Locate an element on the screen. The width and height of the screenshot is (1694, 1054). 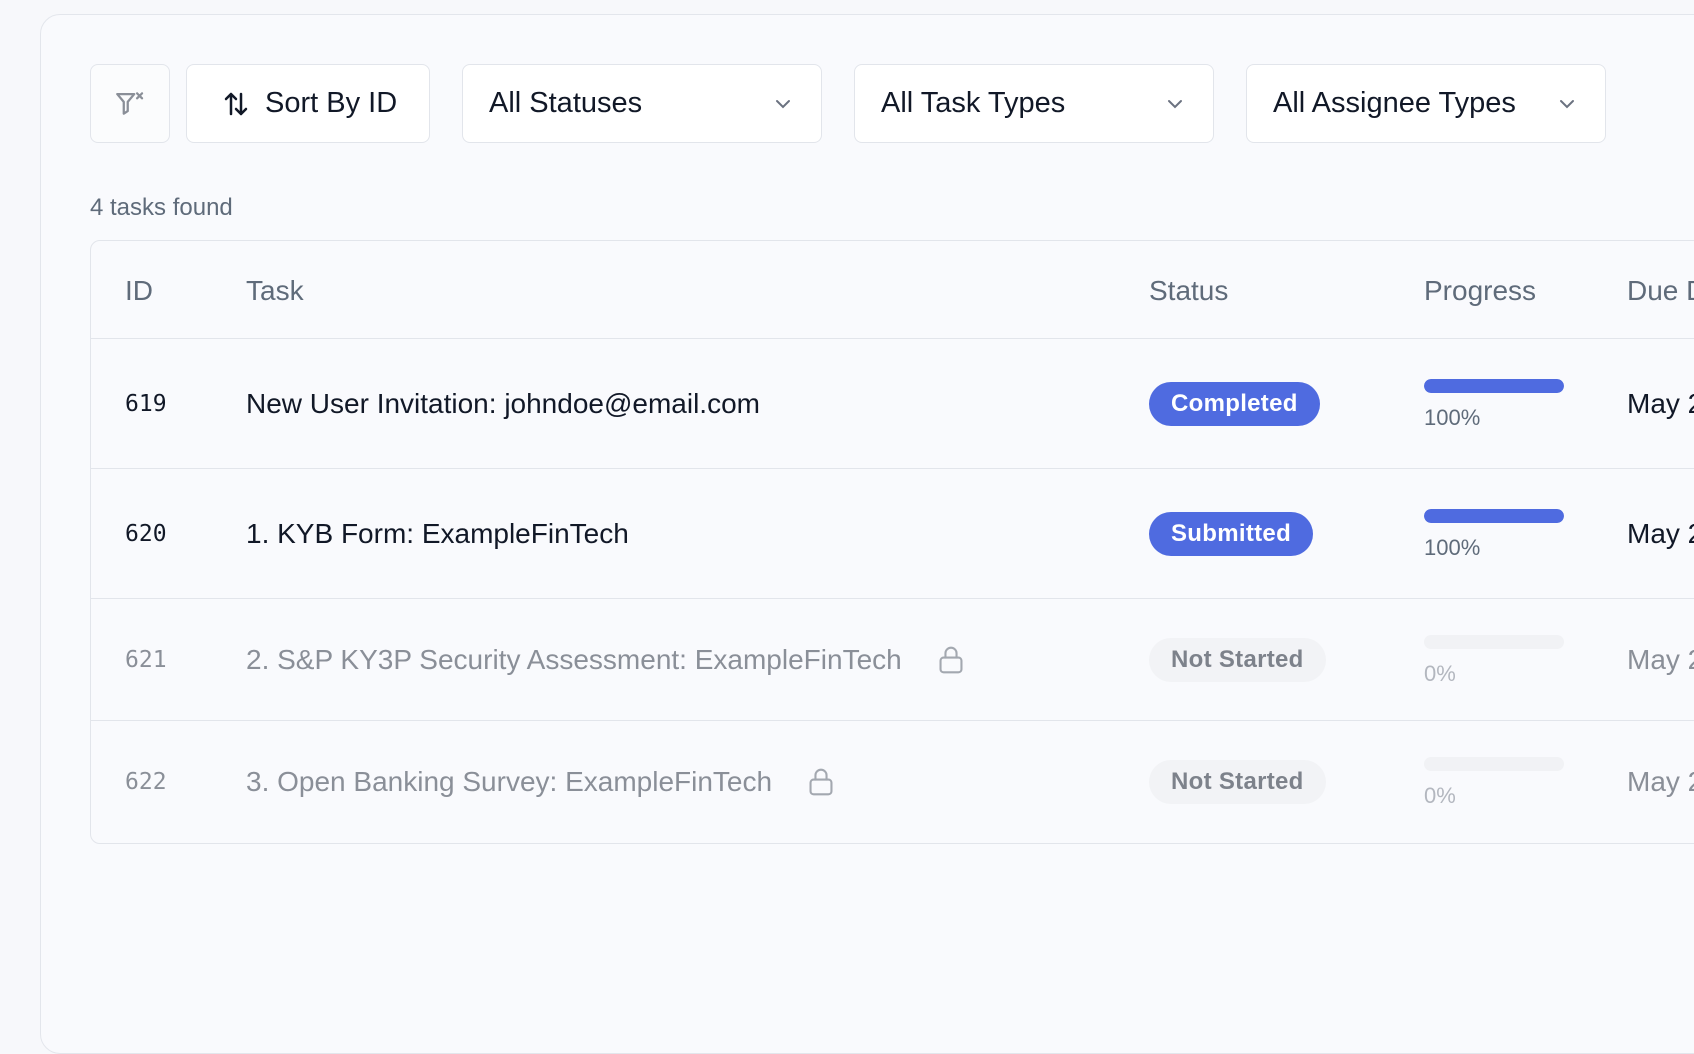
task-name: 1. KYB Form: ExampleFinTech is located at coordinates (437, 534).